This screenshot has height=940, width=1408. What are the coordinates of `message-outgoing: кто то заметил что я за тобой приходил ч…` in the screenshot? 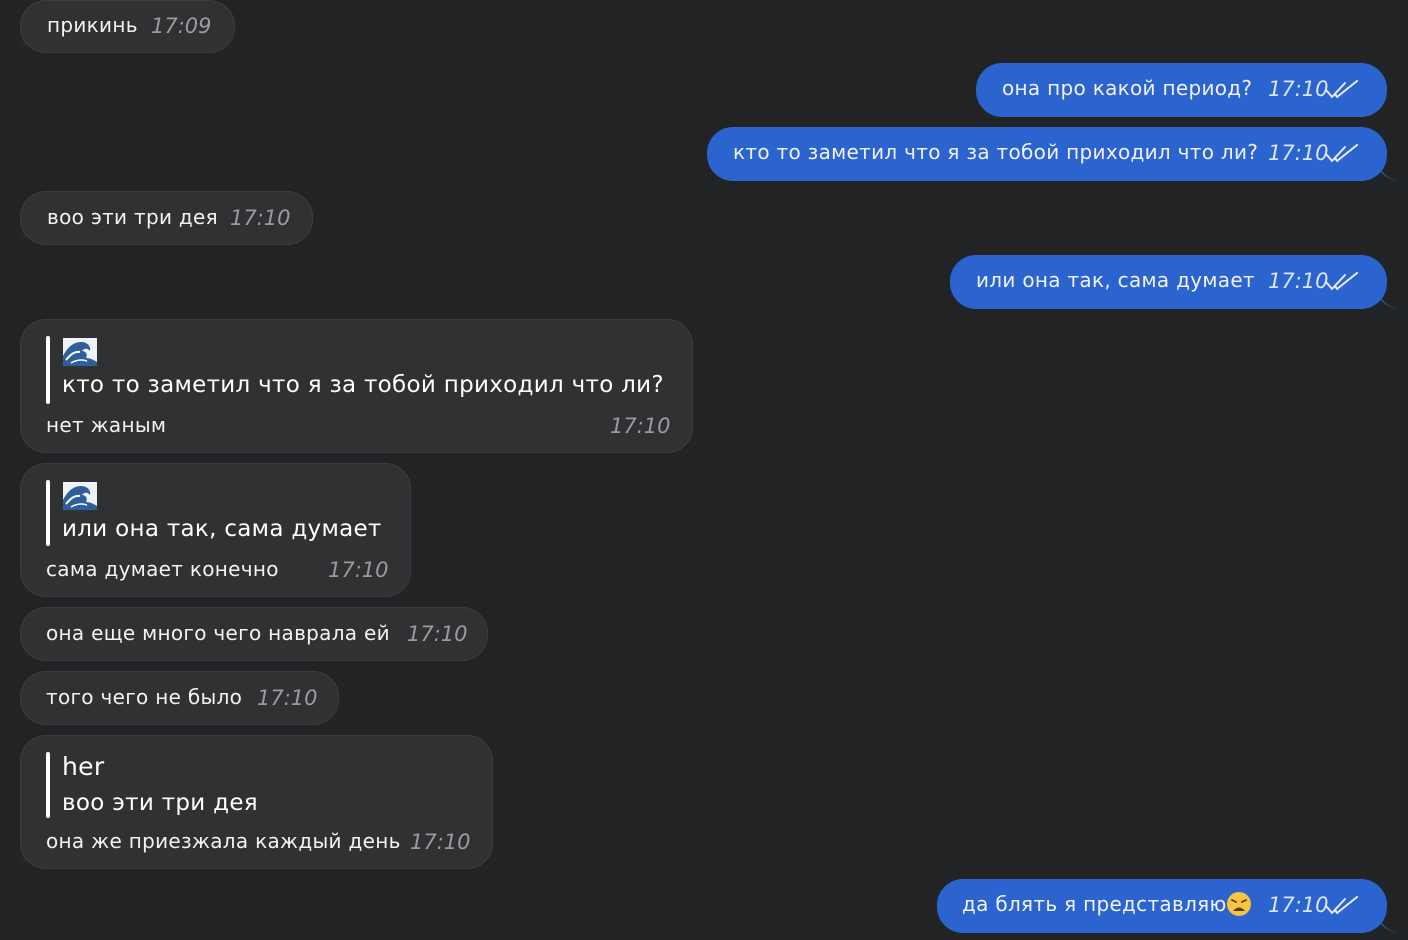 It's located at (1047, 154).